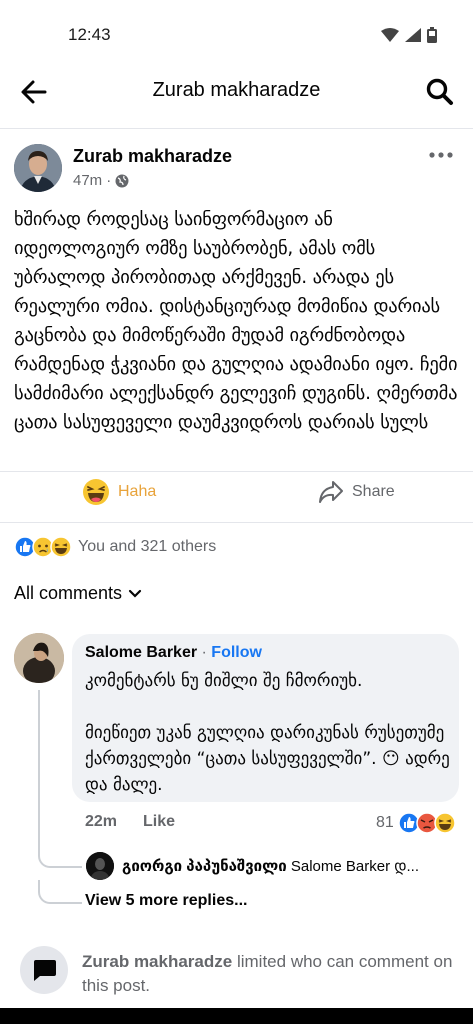 The width and height of the screenshot is (473, 1024). What do you see at coordinates (236, 1016) in the screenshot?
I see `system-nav-bar` at bounding box center [236, 1016].